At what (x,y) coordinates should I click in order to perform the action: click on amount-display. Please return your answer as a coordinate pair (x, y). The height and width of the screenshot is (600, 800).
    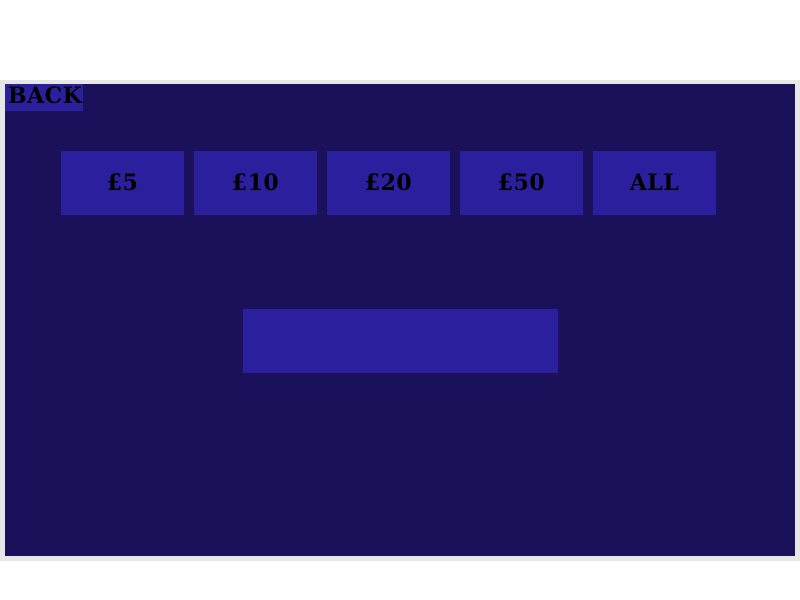
    Looking at the image, I should click on (400, 341).